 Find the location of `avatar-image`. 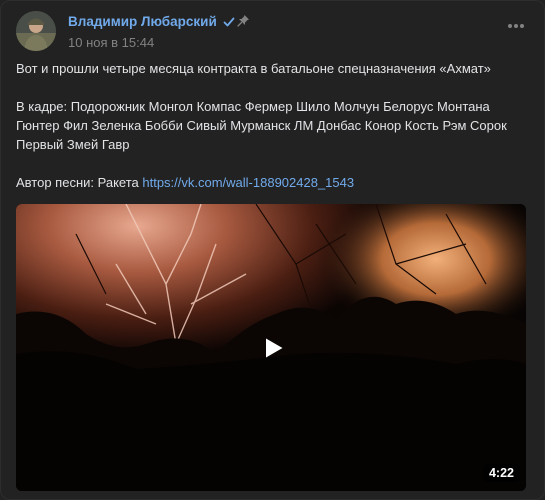

avatar-image is located at coordinates (36, 31).